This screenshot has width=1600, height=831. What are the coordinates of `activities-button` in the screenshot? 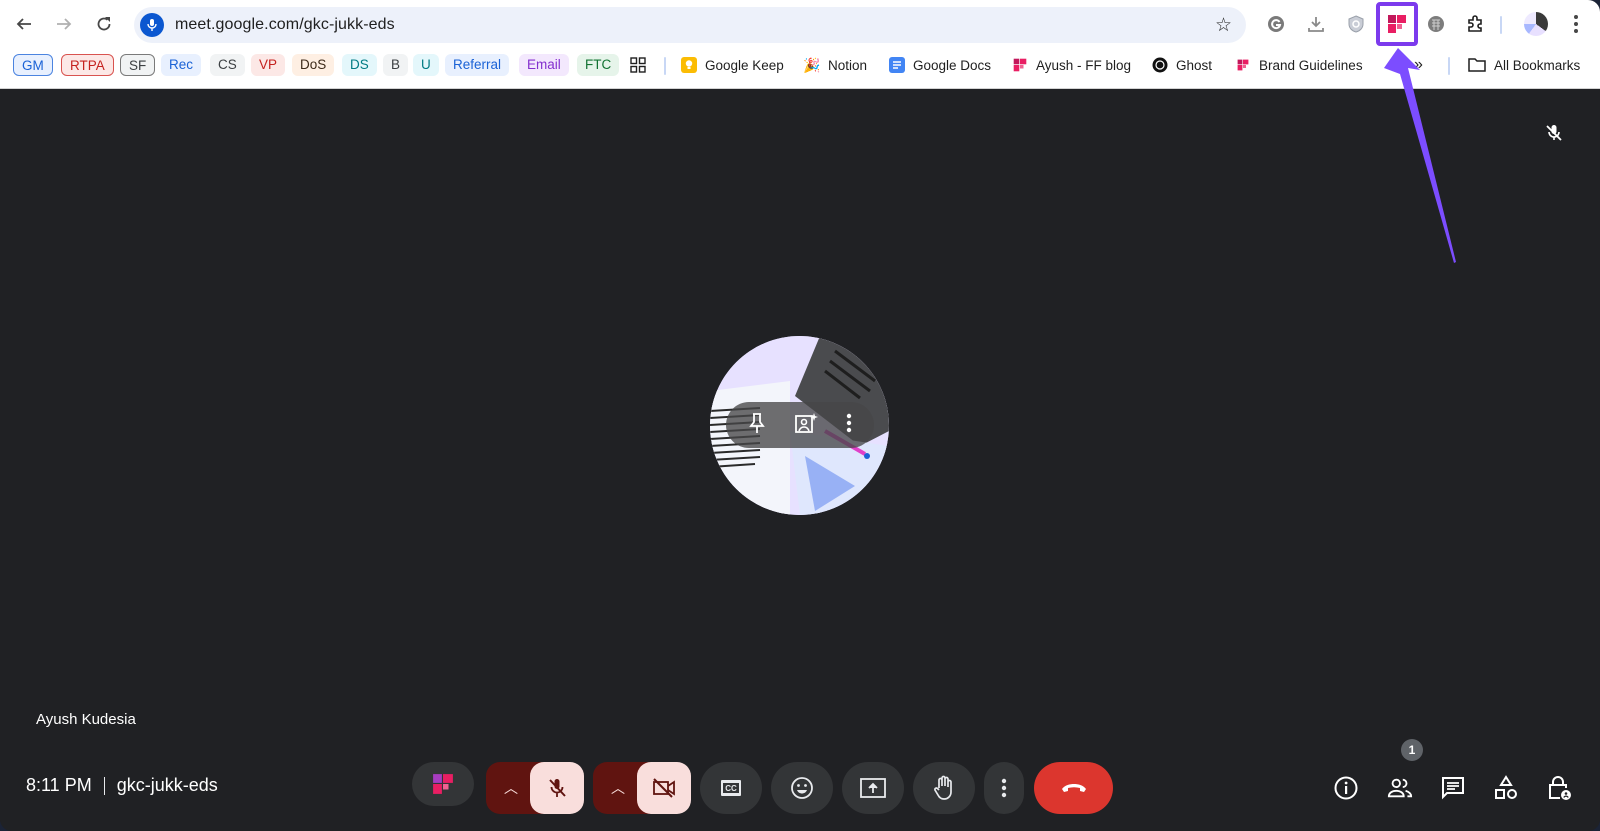 It's located at (1506, 788).